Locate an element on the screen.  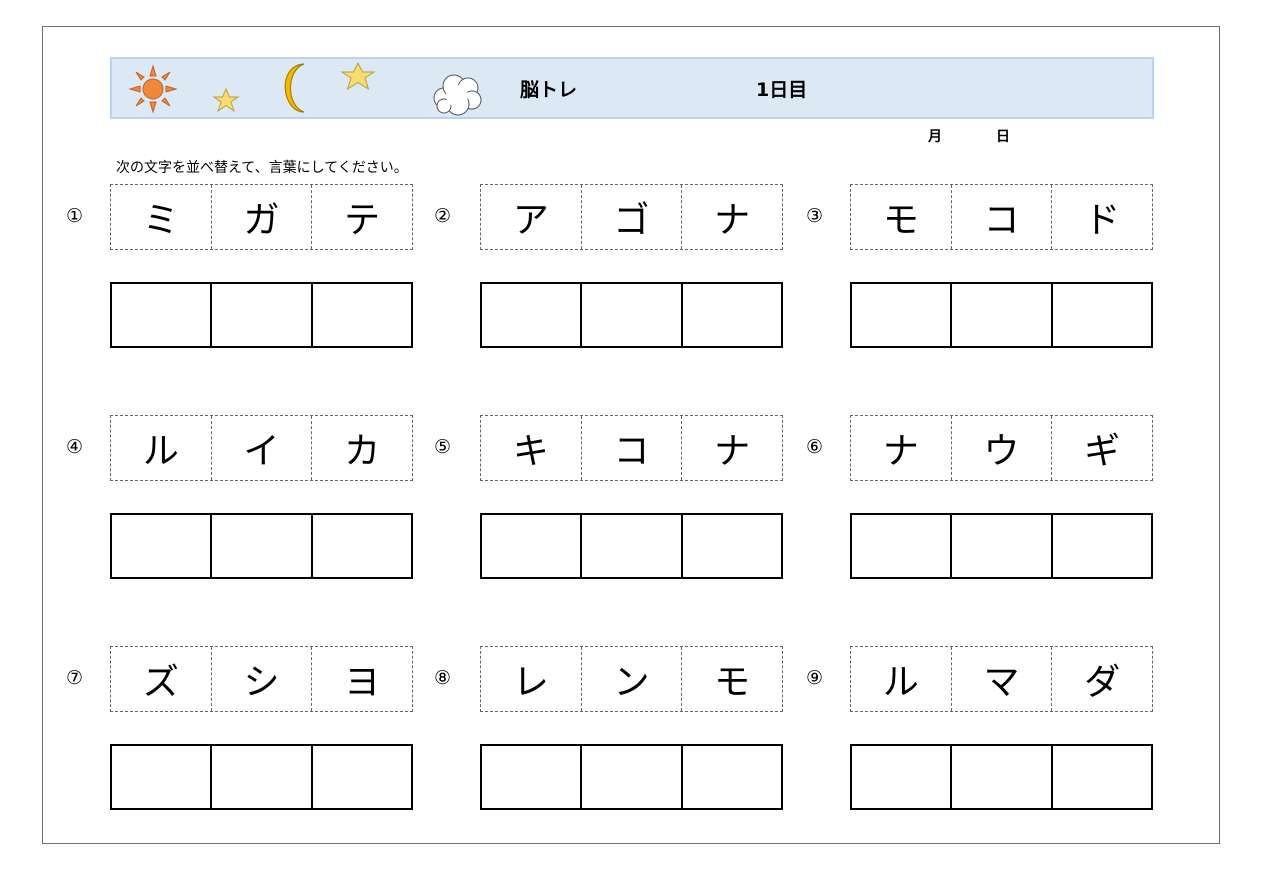
letter-cell: ズ is located at coordinates (161, 679).